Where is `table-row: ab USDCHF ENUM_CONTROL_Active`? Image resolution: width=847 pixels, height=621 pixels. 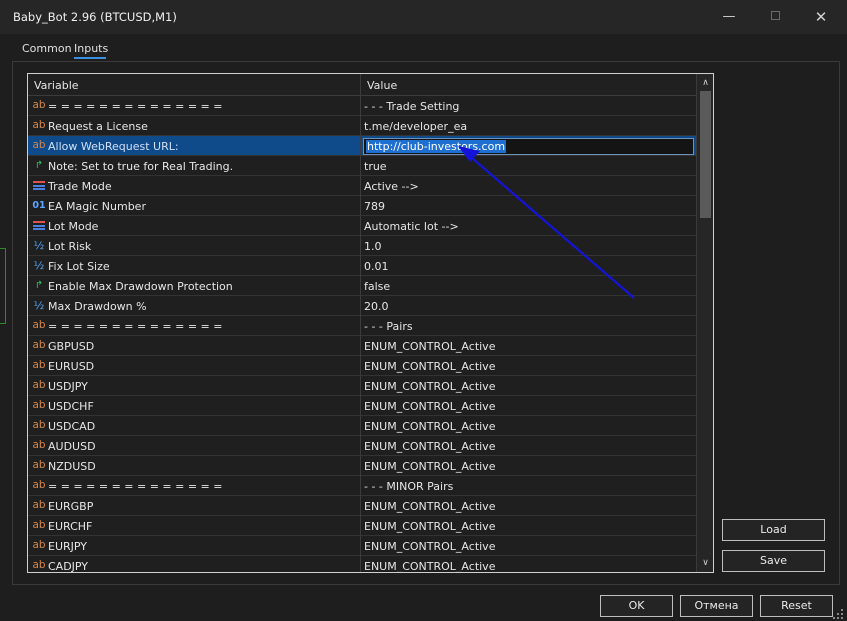
table-row: ab USDCHF ENUM_CONTROL_Active is located at coordinates (362, 406).